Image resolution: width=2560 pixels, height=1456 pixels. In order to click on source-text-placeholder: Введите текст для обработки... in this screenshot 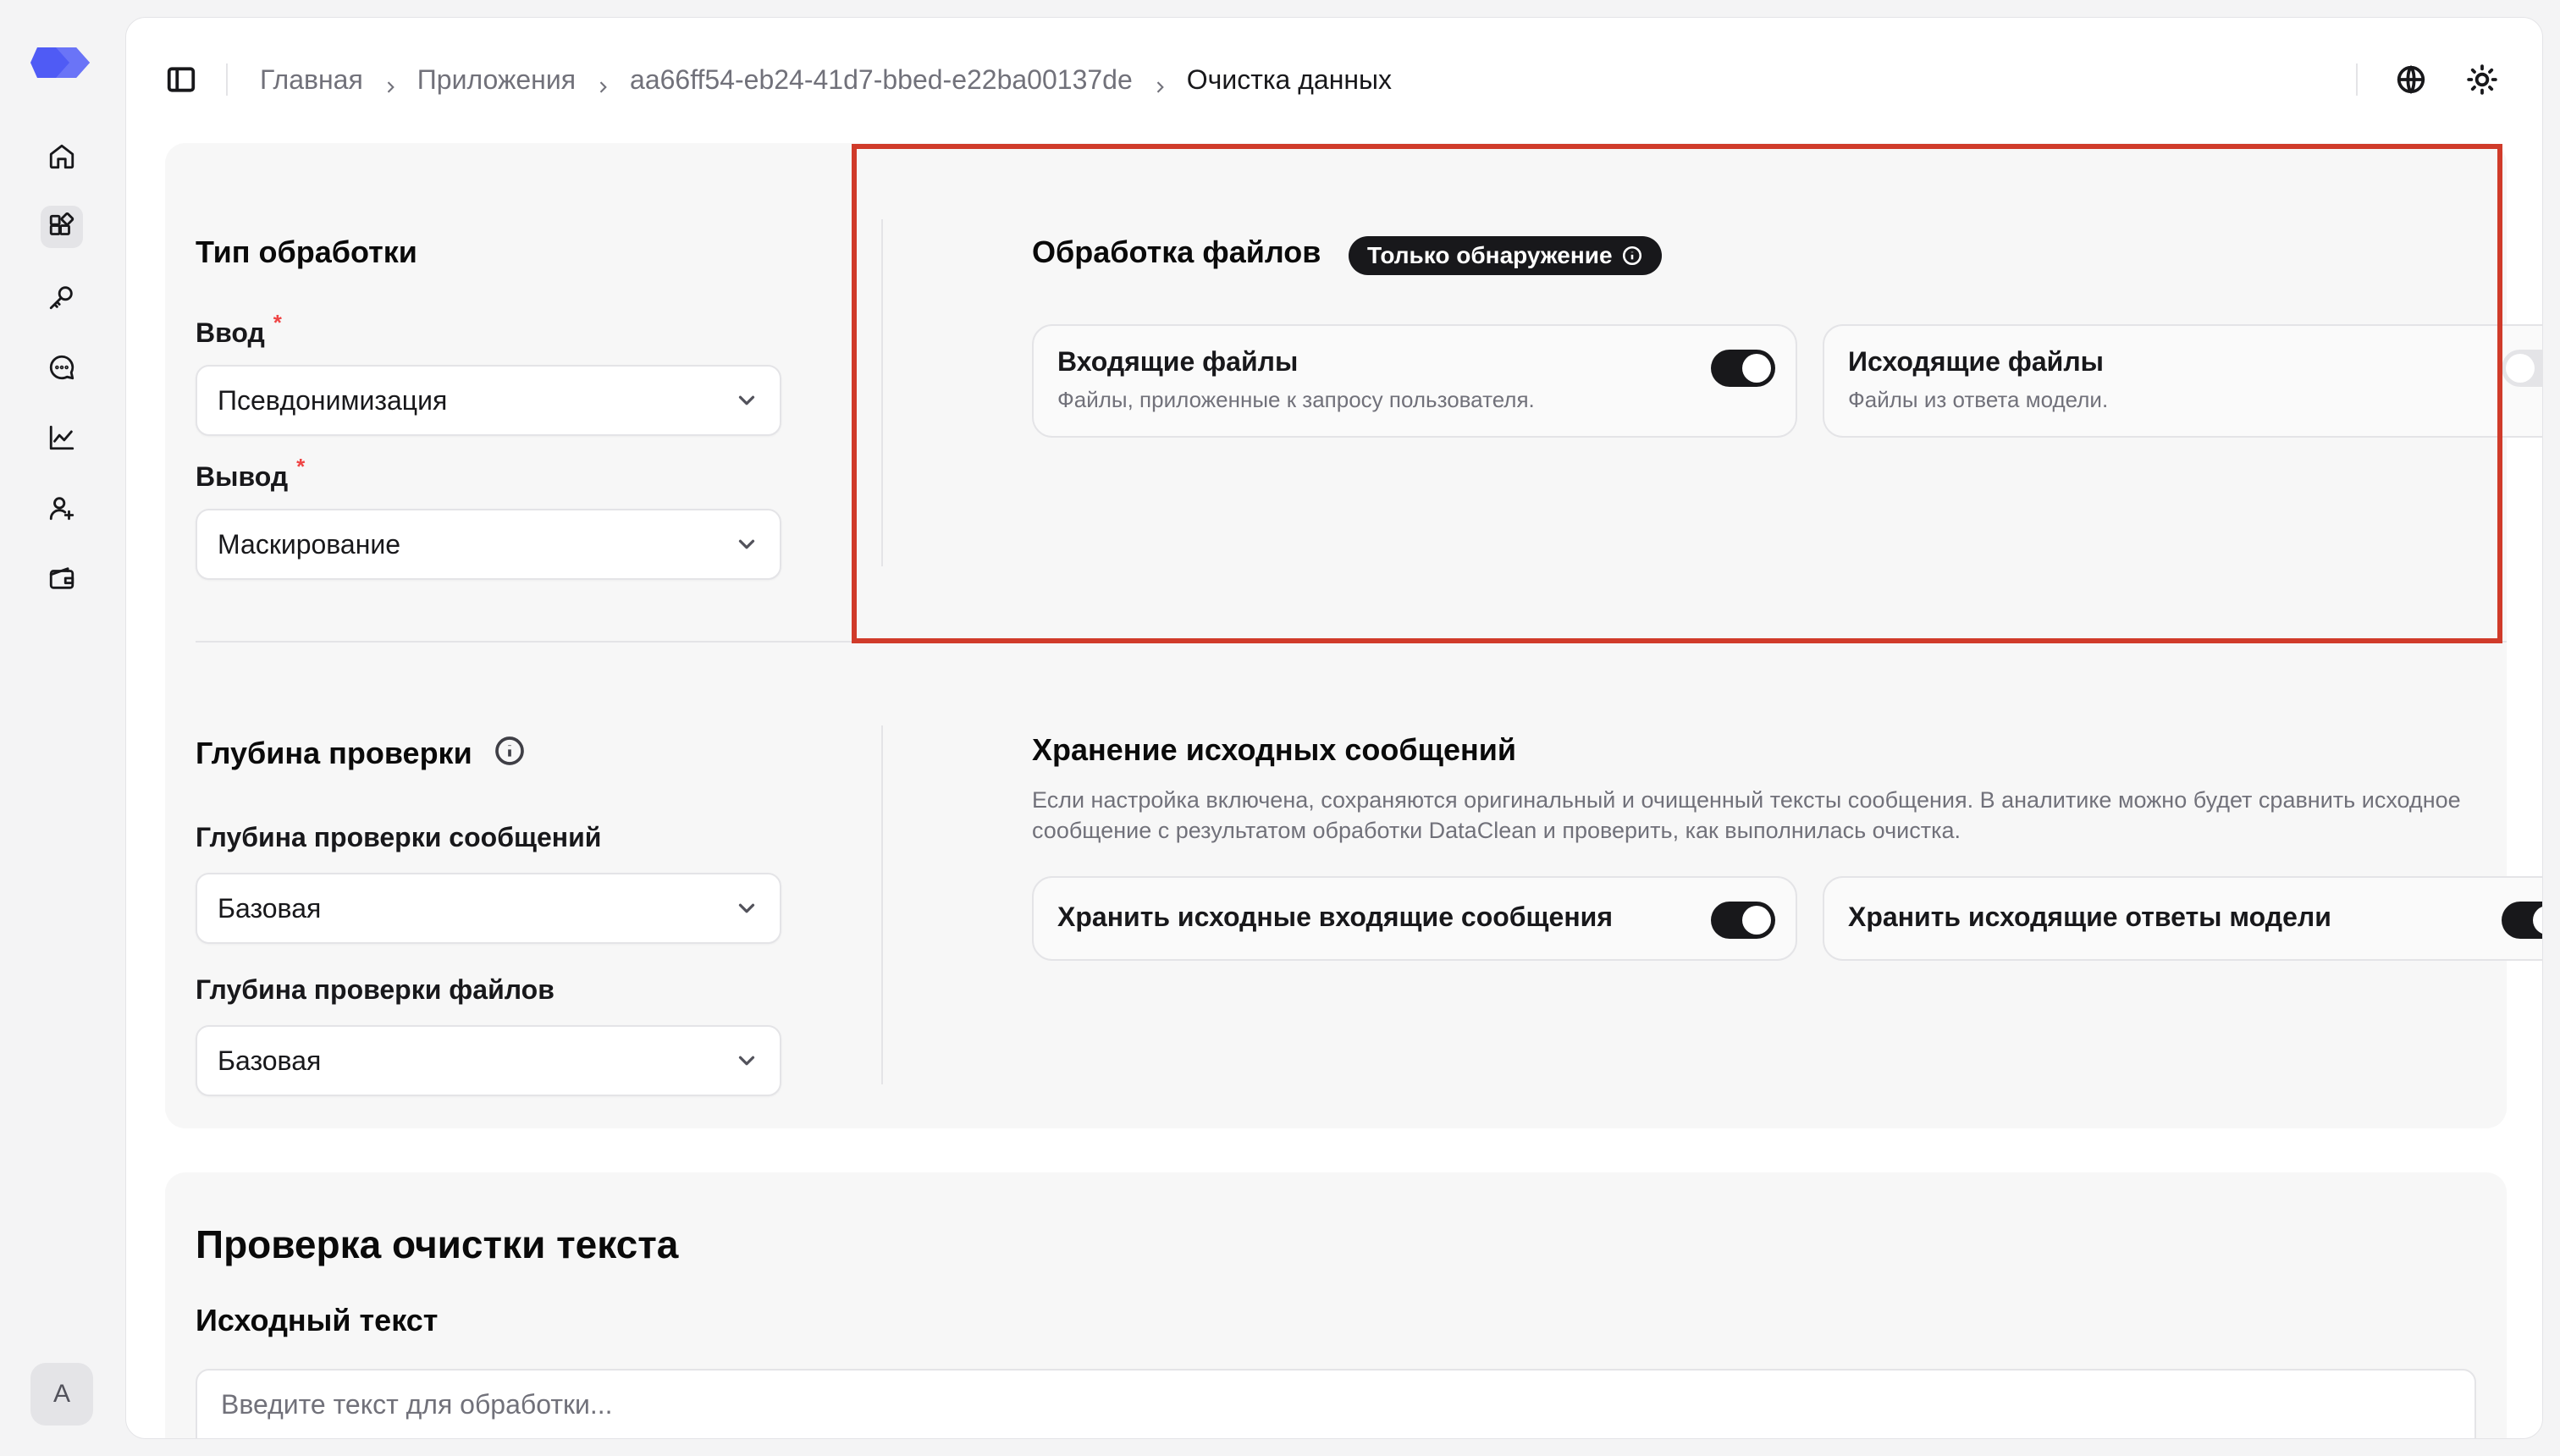, I will do `click(417, 1405)`.